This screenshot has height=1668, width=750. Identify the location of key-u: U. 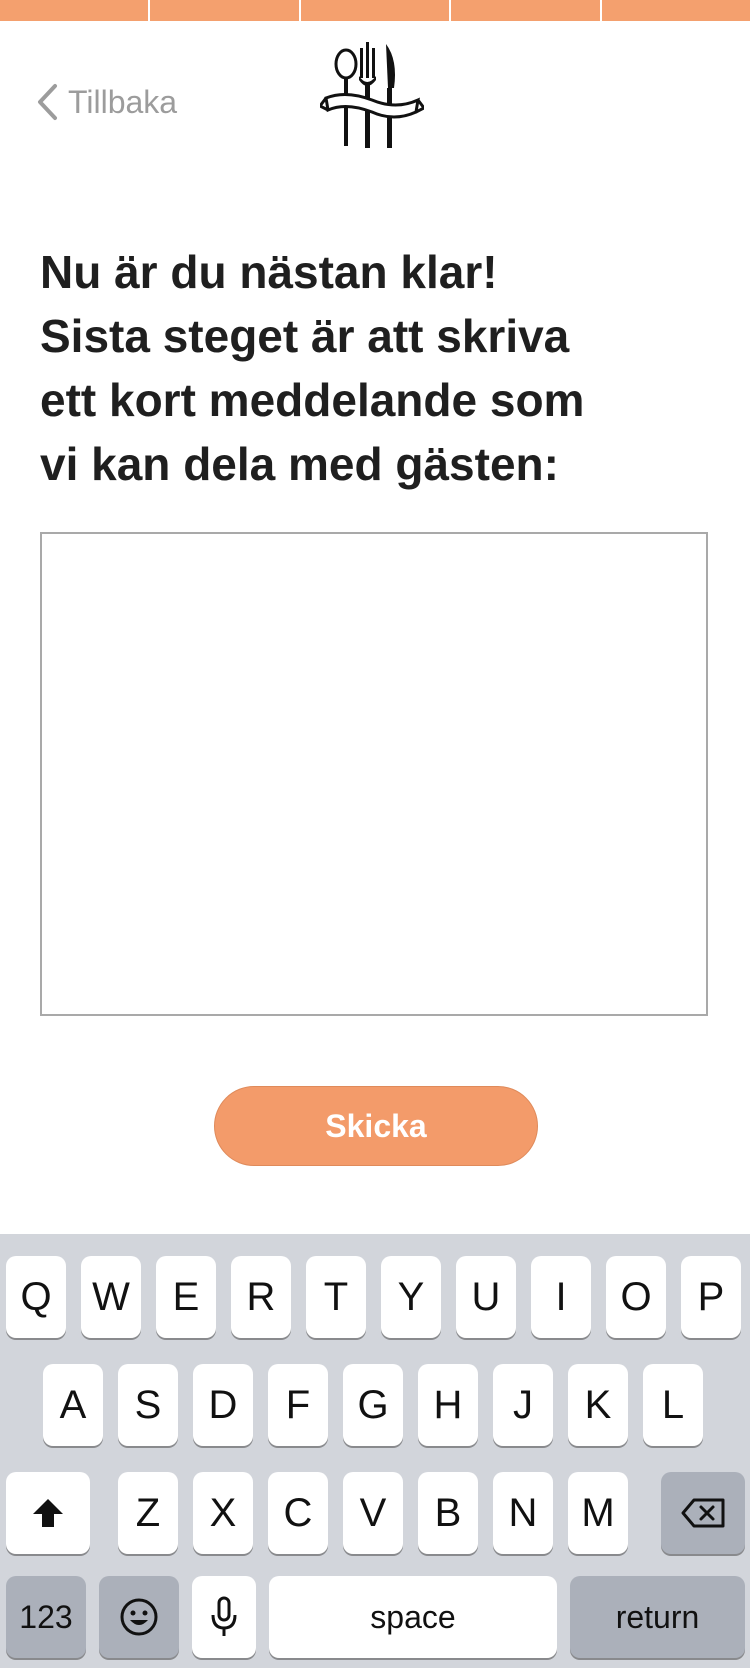
(486, 1297).